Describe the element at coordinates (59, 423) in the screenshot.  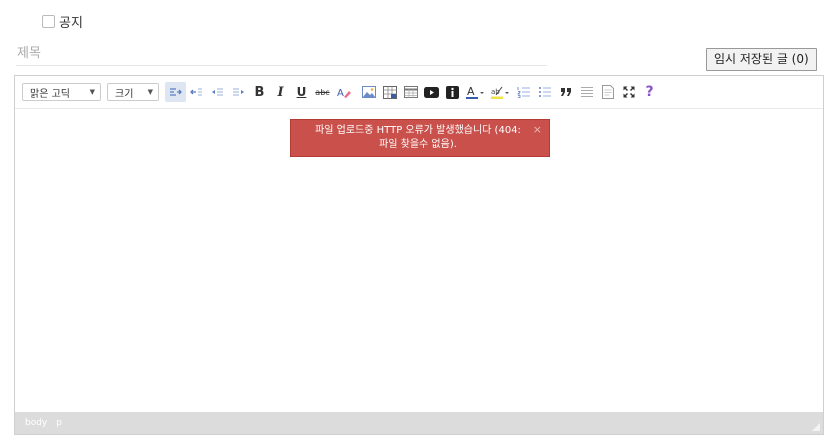
I see `path-element-p: p` at that location.